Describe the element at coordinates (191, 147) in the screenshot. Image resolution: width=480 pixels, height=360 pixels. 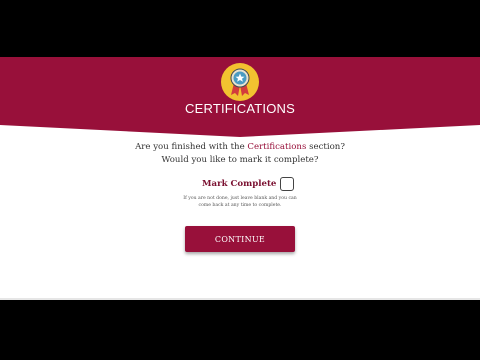
I see `question-line-1-start: Are you finished with the` at that location.